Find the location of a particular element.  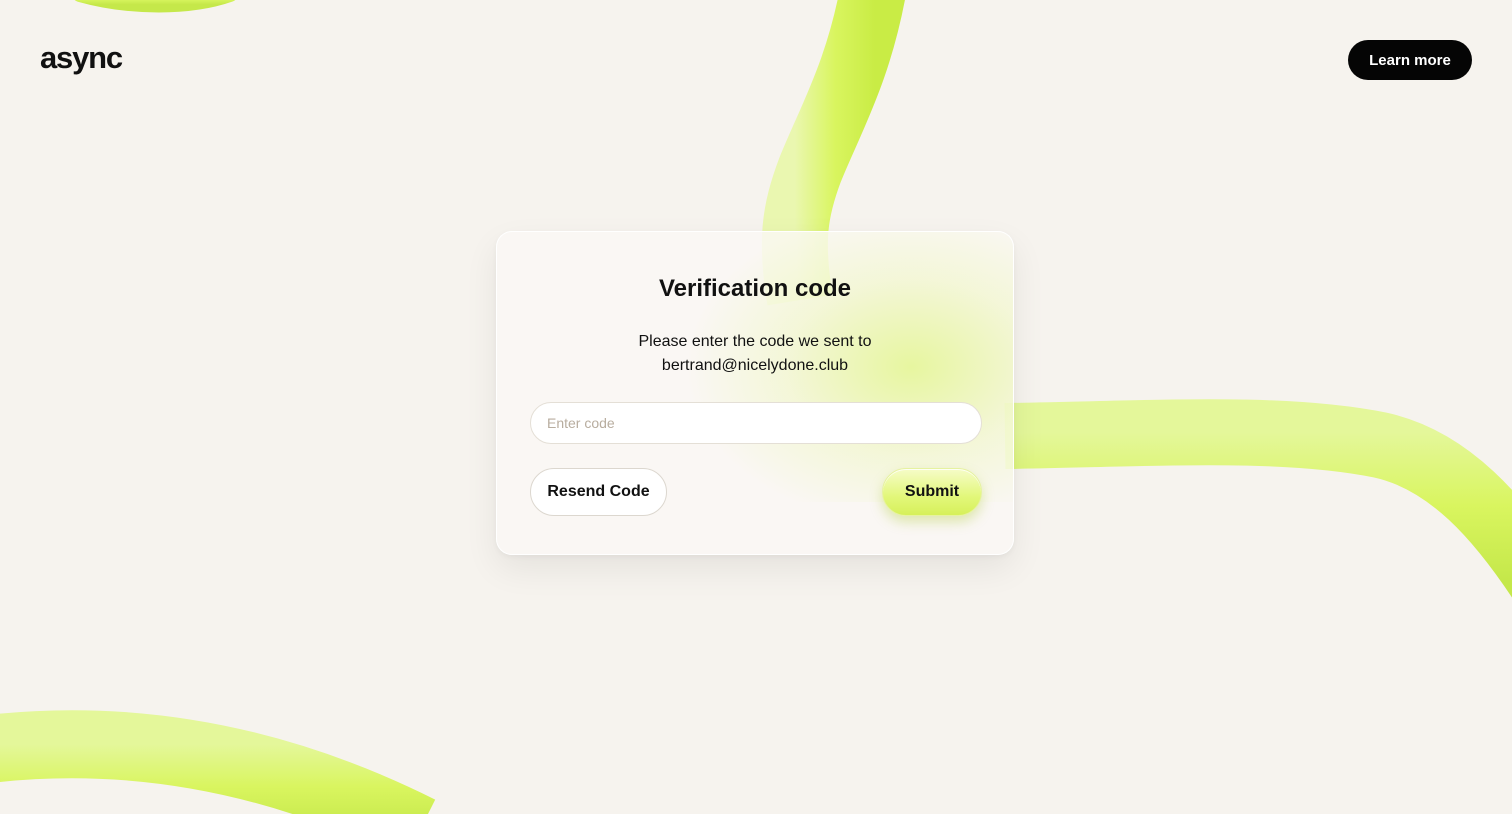

async-logo: async is located at coordinates (81, 58).